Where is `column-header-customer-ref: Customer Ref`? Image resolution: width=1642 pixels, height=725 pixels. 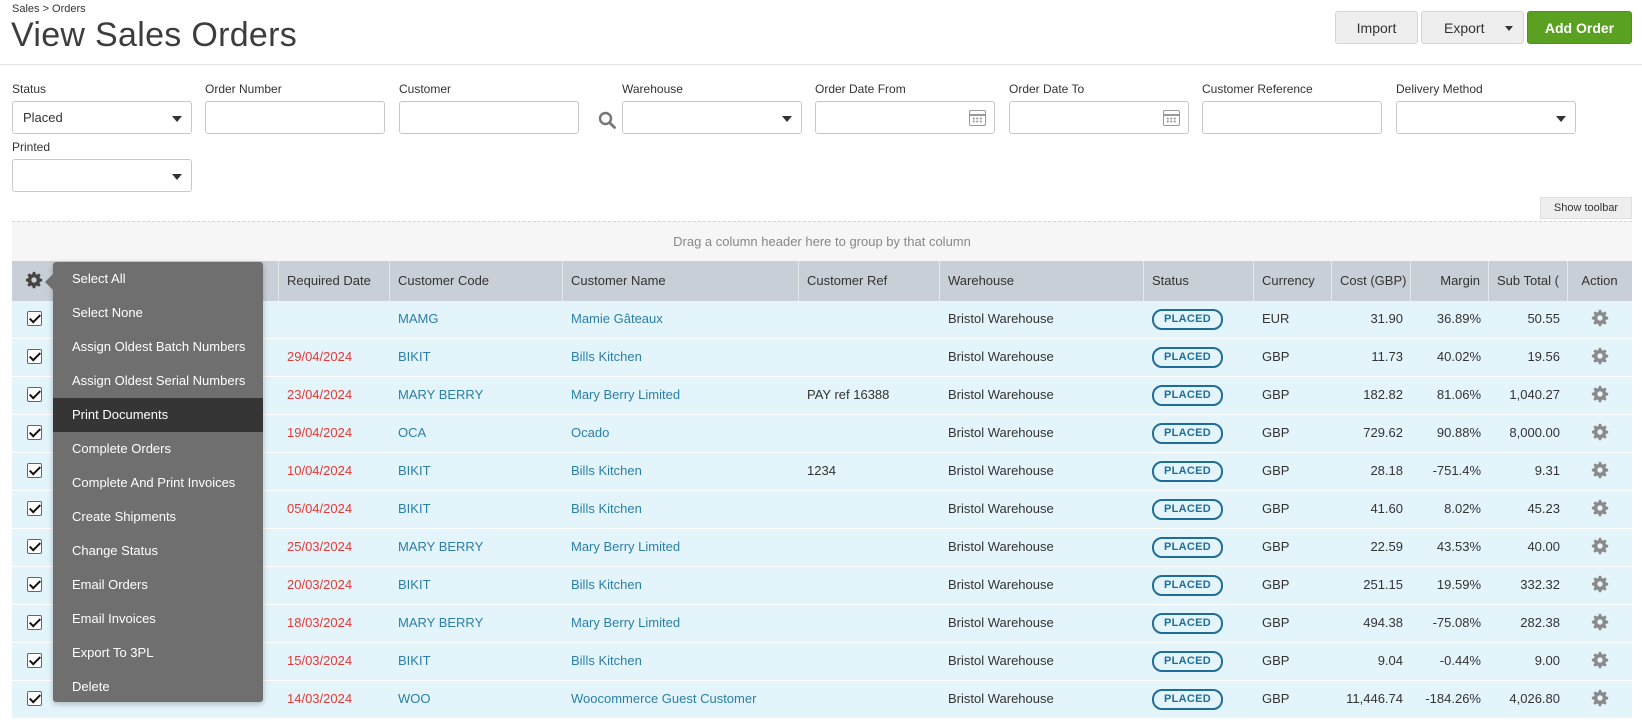 column-header-customer-ref: Customer Ref is located at coordinates (869, 281).